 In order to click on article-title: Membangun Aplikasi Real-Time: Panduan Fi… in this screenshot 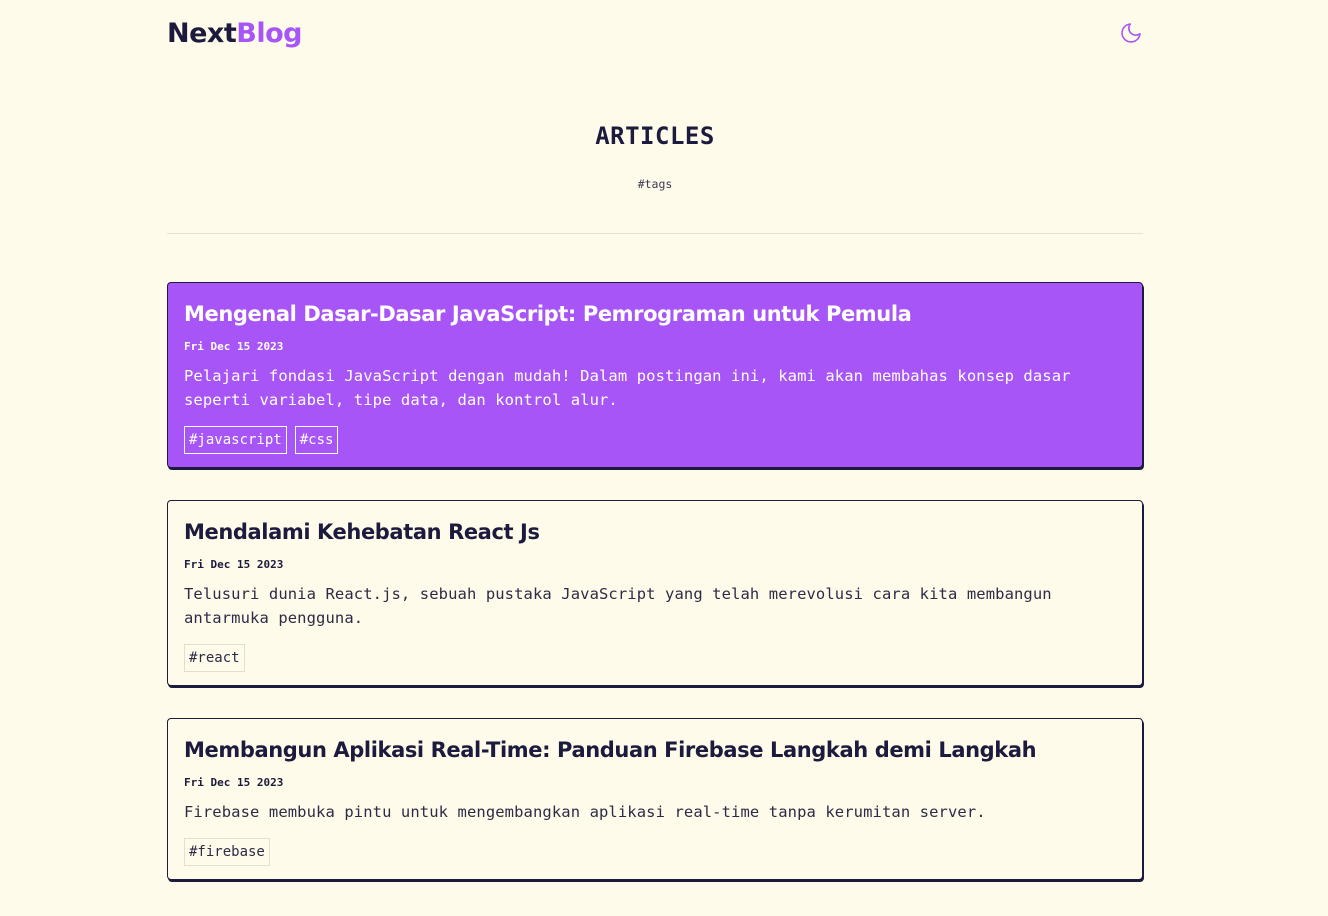, I will do `click(655, 750)`.